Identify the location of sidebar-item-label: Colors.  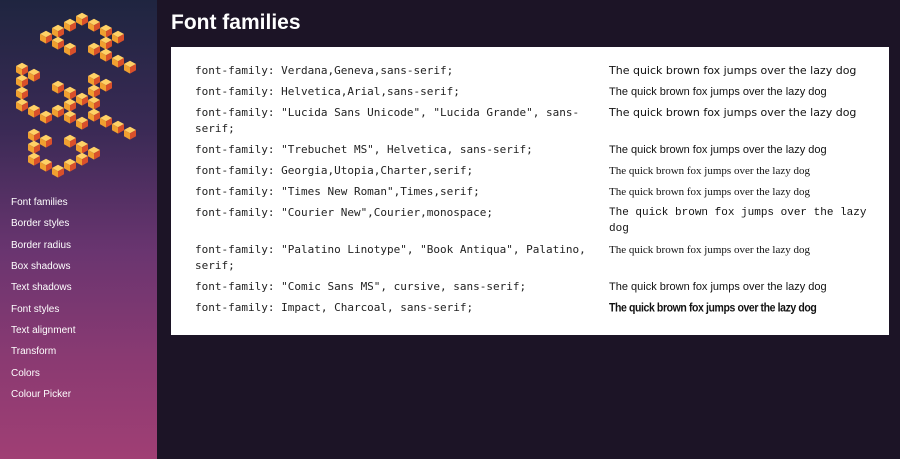
(25, 373).